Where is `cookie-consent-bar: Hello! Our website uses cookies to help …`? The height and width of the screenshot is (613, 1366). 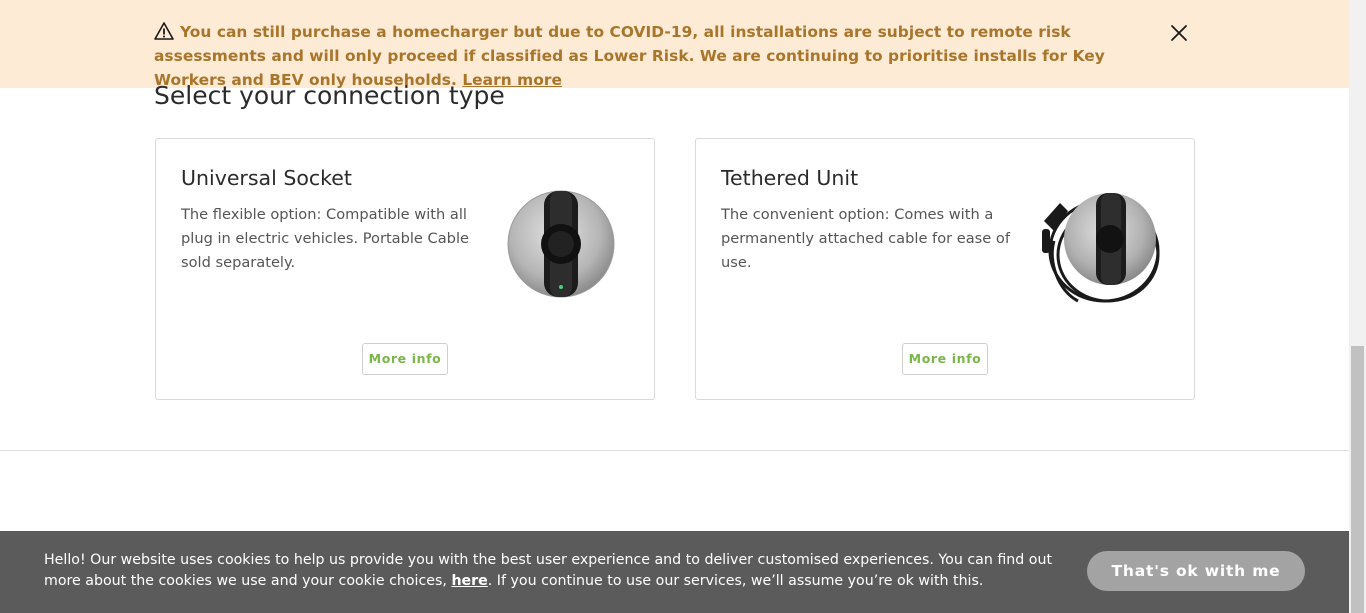 cookie-consent-bar: Hello! Our website uses cookies to help … is located at coordinates (674, 572).